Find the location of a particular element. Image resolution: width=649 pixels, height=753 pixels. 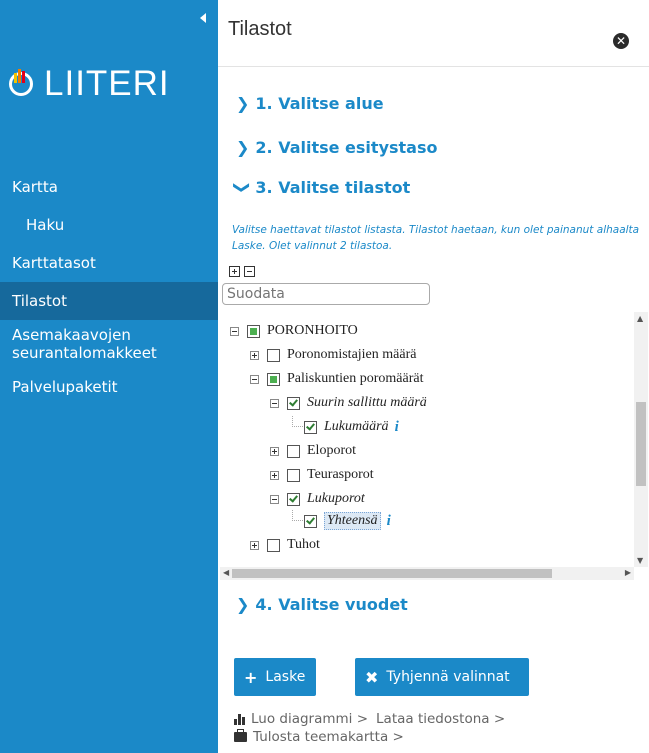

sidebar-item-kartta: Kartta is located at coordinates (109, 187).